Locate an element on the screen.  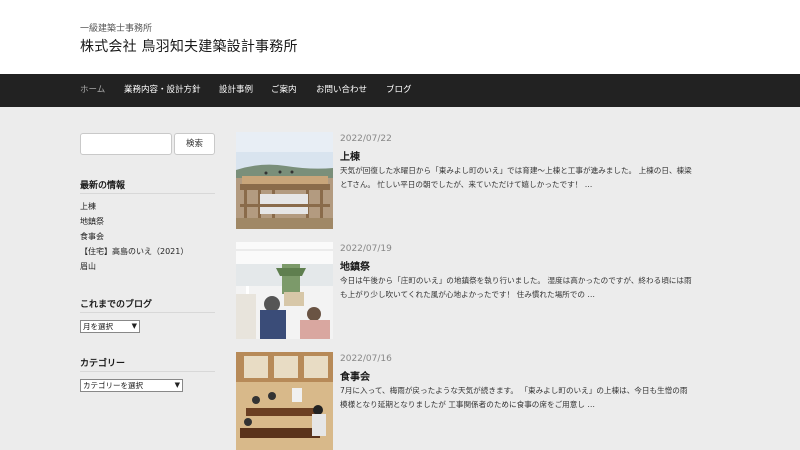
category-select: カテゴリーを選択 ▼ is located at coordinates (131, 385).